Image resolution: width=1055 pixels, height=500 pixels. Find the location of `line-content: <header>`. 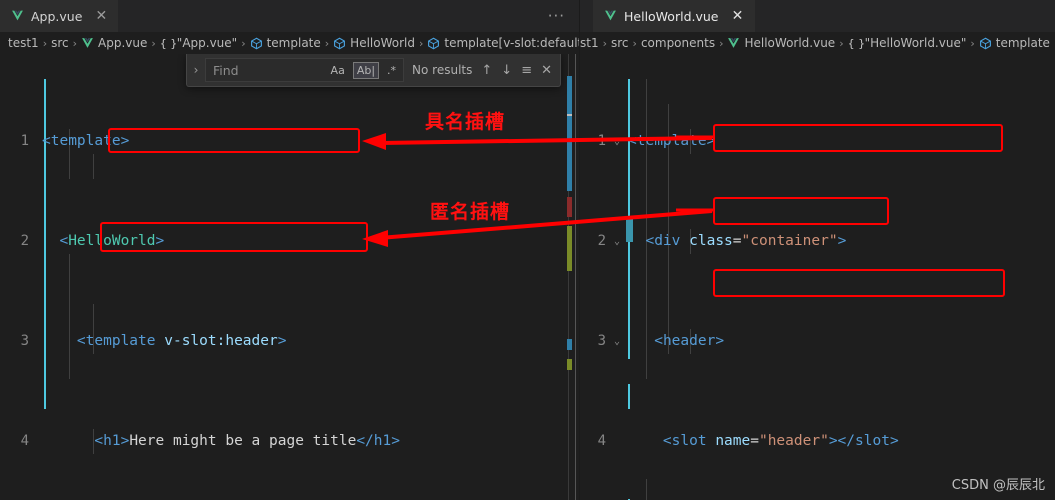

line-content: <header> is located at coordinates (689, 341).